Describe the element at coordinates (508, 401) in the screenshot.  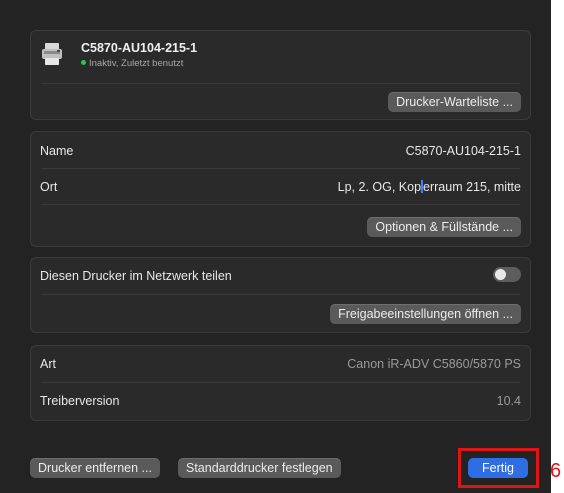
I see `driver-version-value: 10.4` at that location.